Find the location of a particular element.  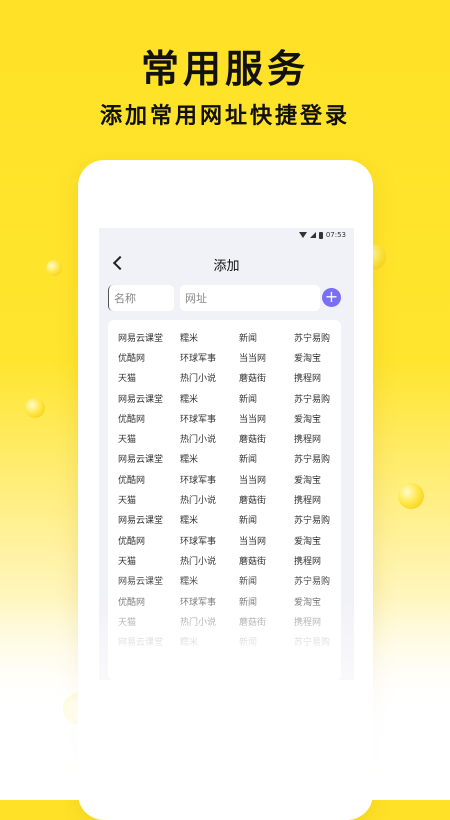

battery-icon is located at coordinates (320, 235).